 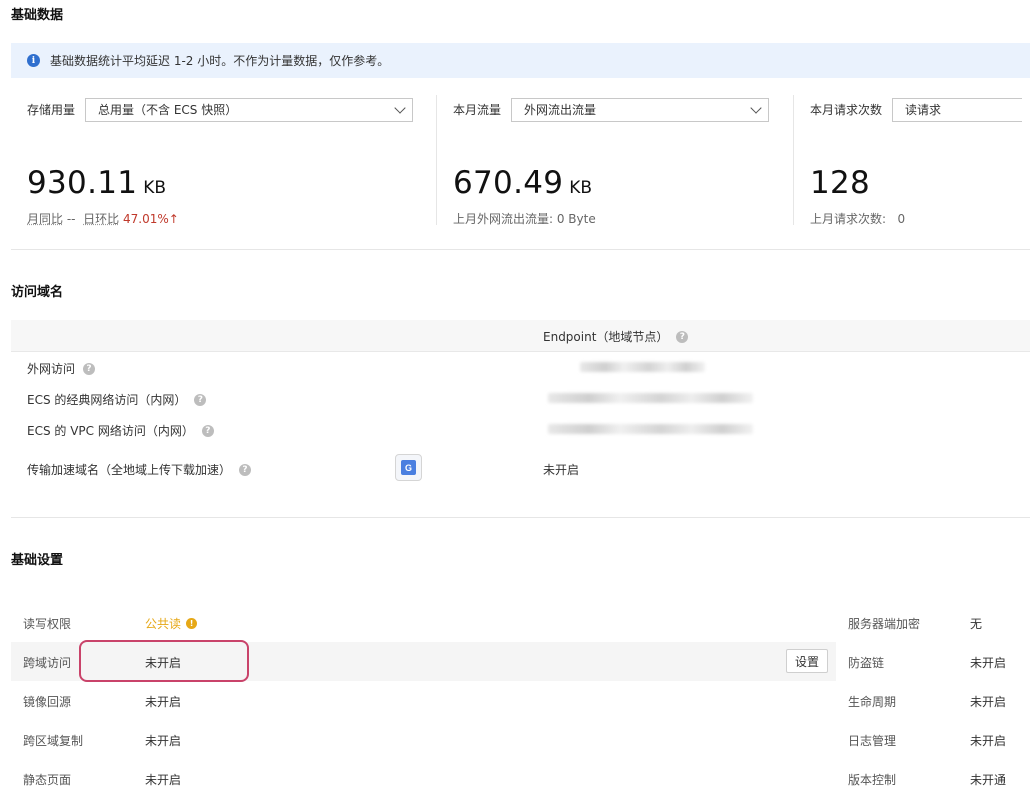 I want to click on cors-settings-button: 设置, so click(x=807, y=661).